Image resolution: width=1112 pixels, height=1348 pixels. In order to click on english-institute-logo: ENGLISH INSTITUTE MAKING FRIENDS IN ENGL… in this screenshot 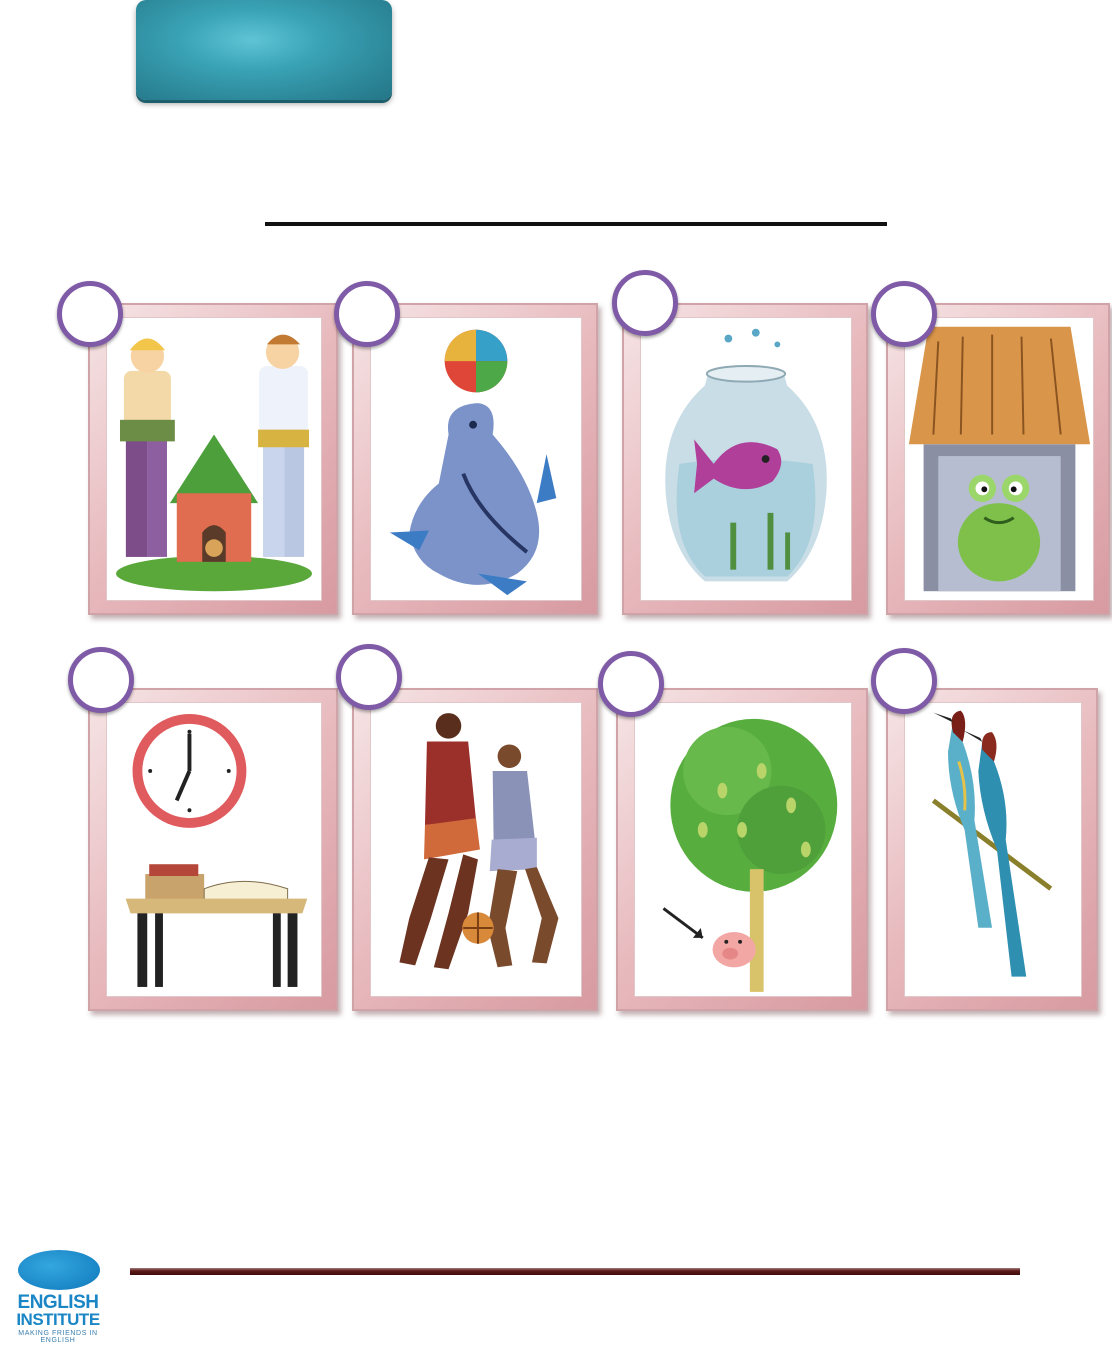, I will do `click(58, 1294)`.